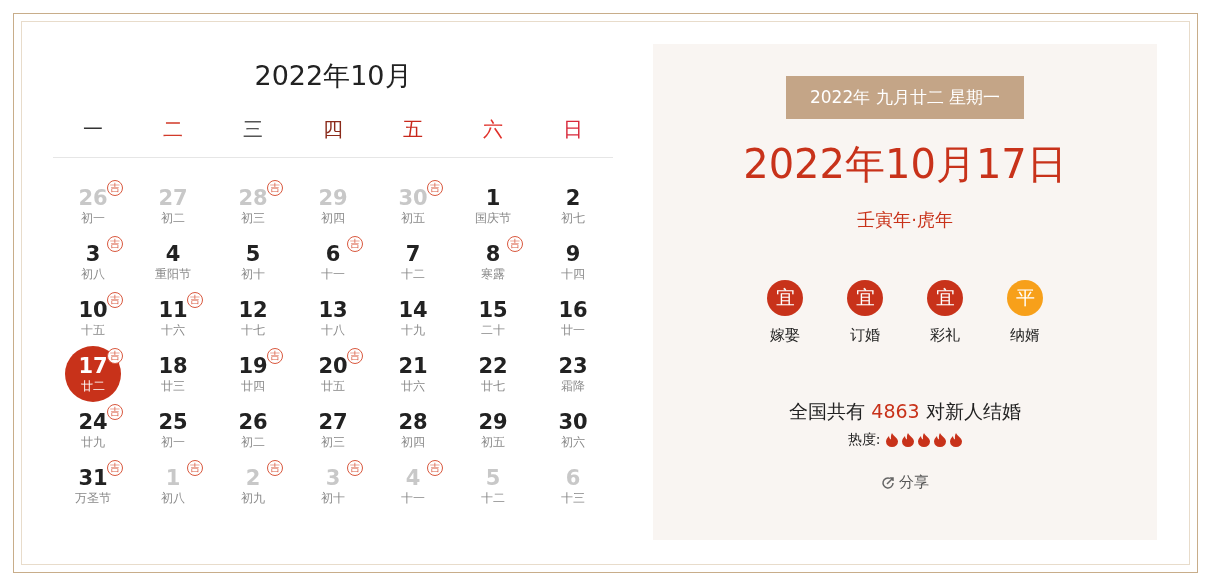  I want to click on calendar-day: 15 二十, so click(493, 318).